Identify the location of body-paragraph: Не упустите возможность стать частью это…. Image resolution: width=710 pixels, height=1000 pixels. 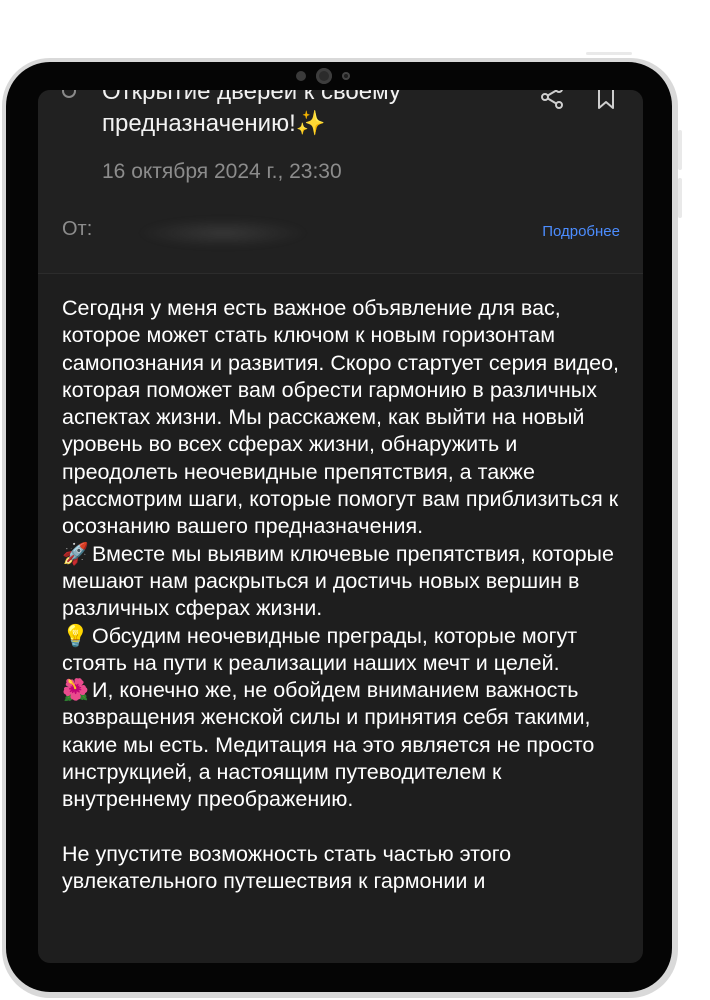
(287, 867).